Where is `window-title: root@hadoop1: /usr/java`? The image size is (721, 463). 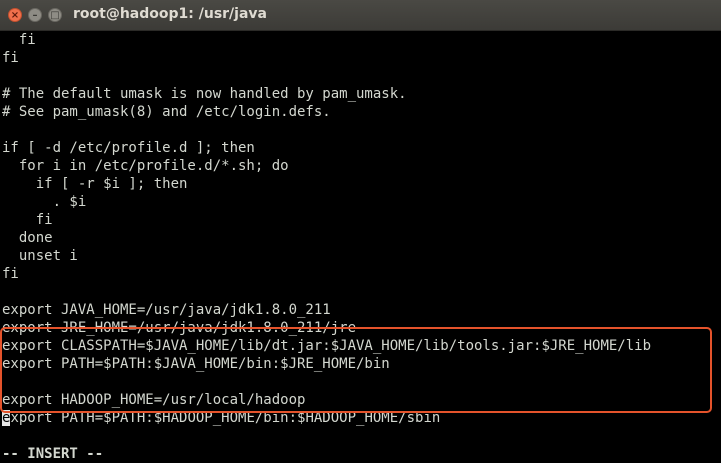
window-title: root@hadoop1: /usr/java is located at coordinates (170, 14).